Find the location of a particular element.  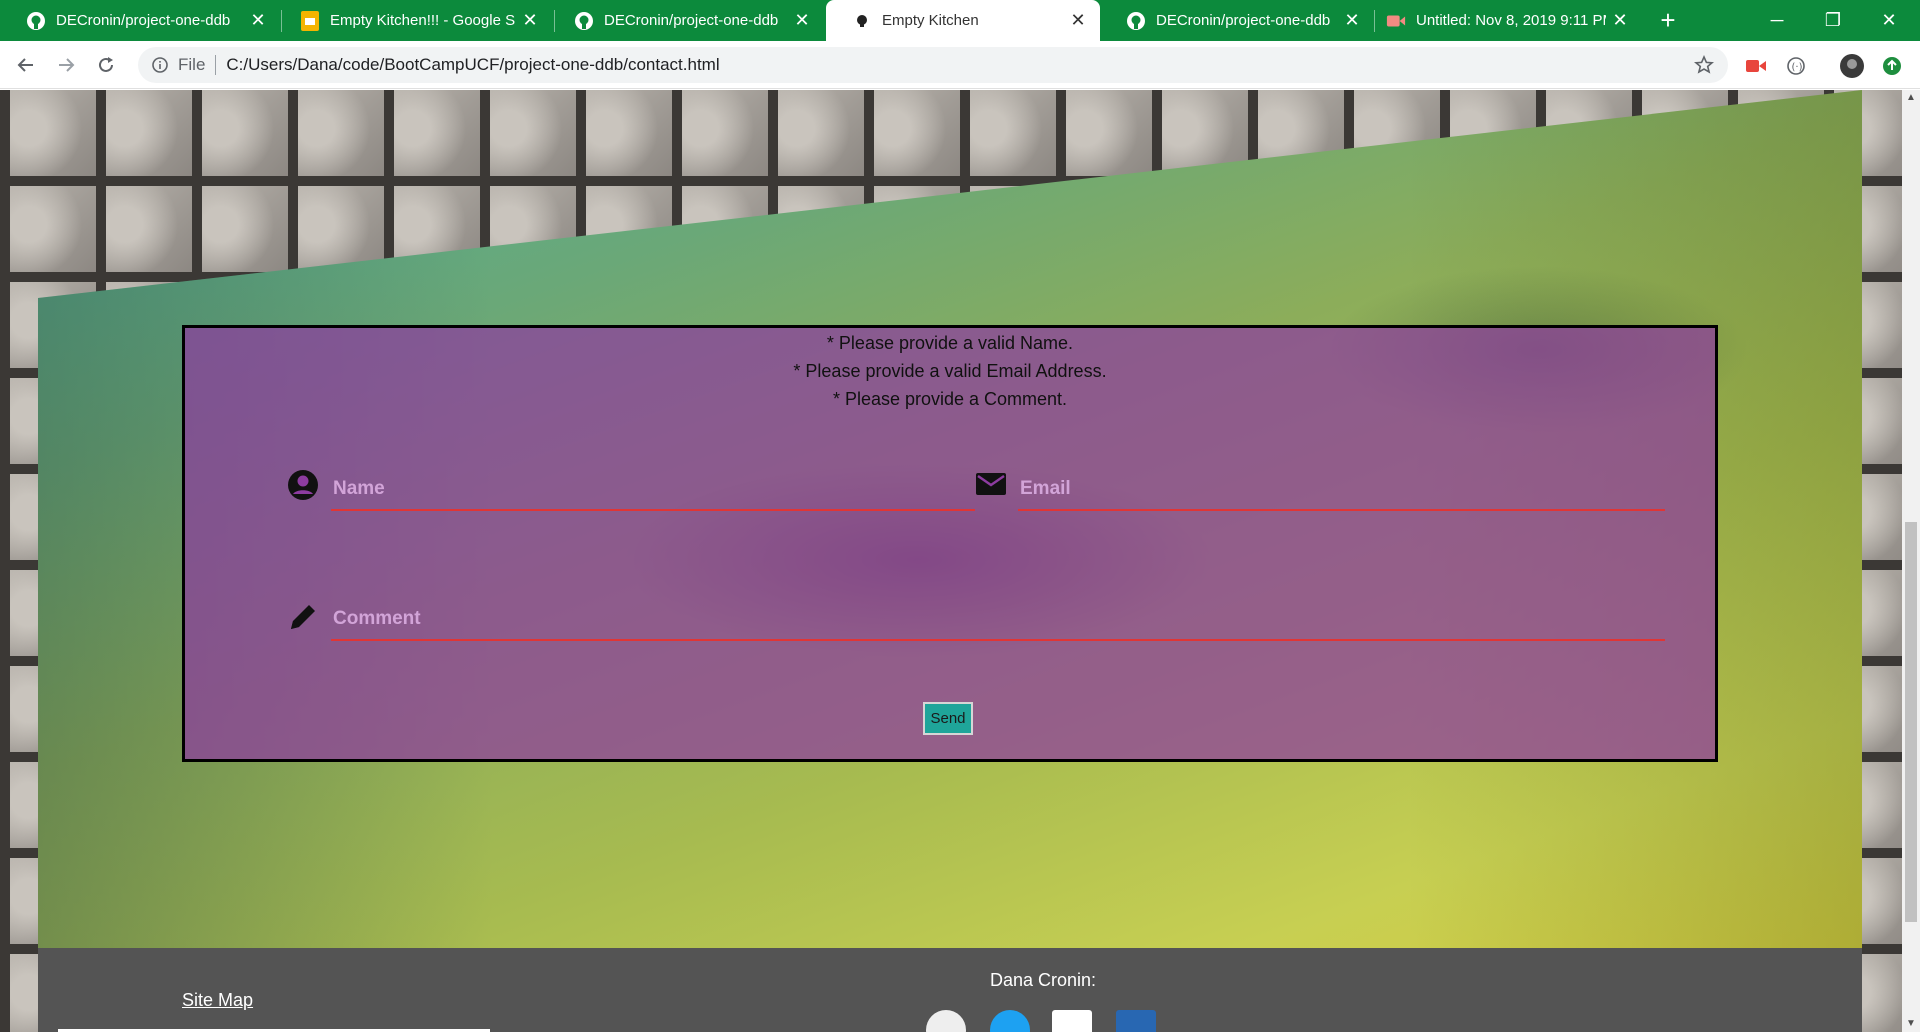

pencil-icon is located at coordinates (303, 617).